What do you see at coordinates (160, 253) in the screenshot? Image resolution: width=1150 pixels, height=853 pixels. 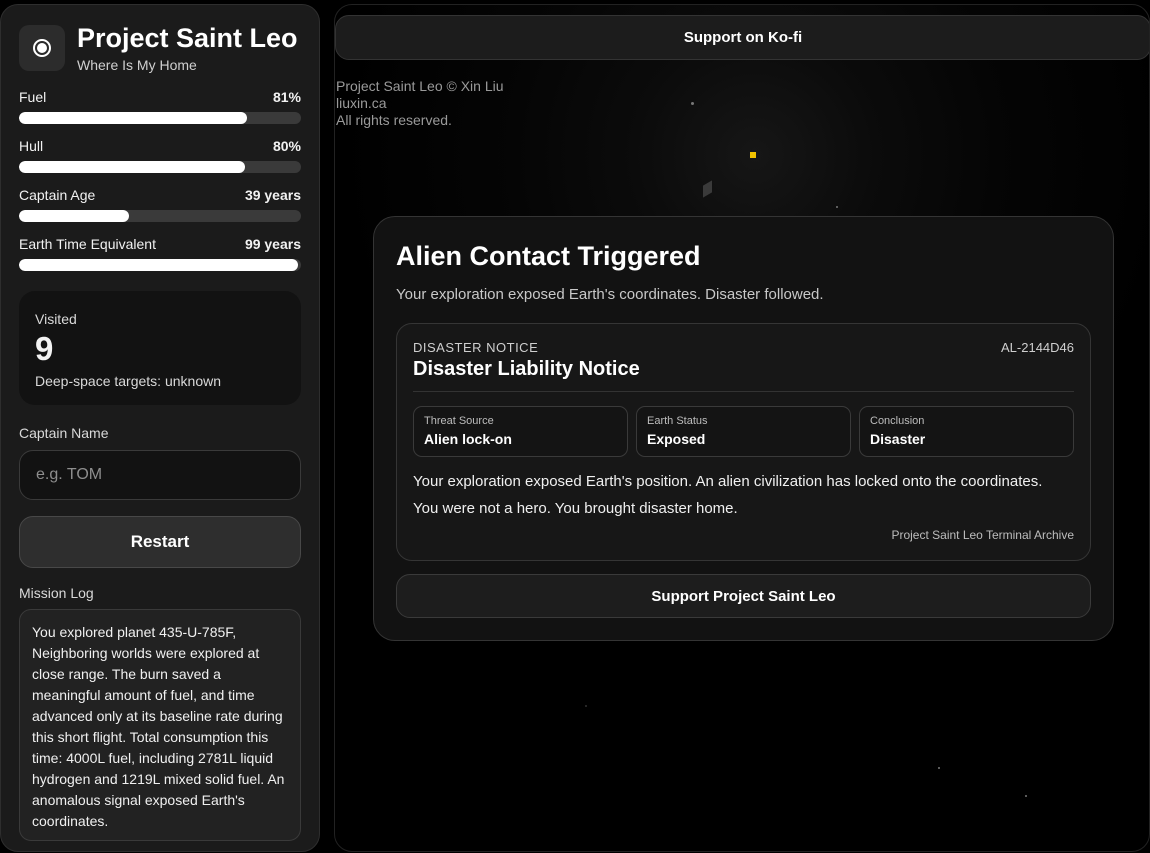 I see `stat-earth-time: Earth Time Equivalent 99 years` at bounding box center [160, 253].